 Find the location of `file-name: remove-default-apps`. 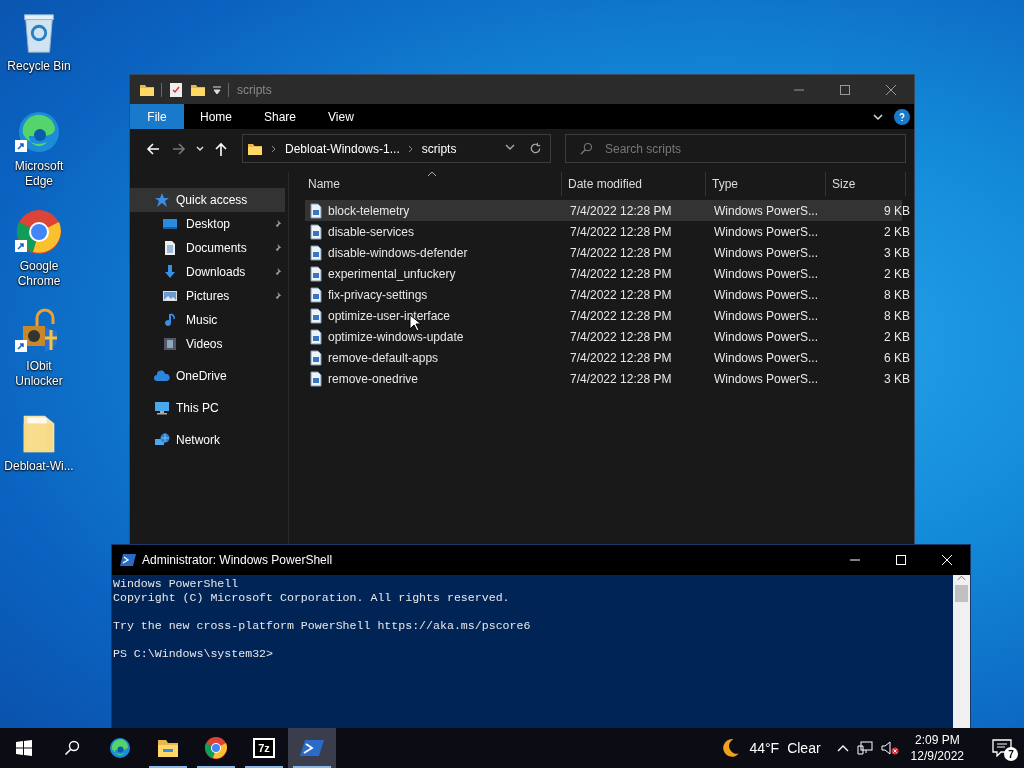

file-name: remove-default-apps is located at coordinates (383, 357).